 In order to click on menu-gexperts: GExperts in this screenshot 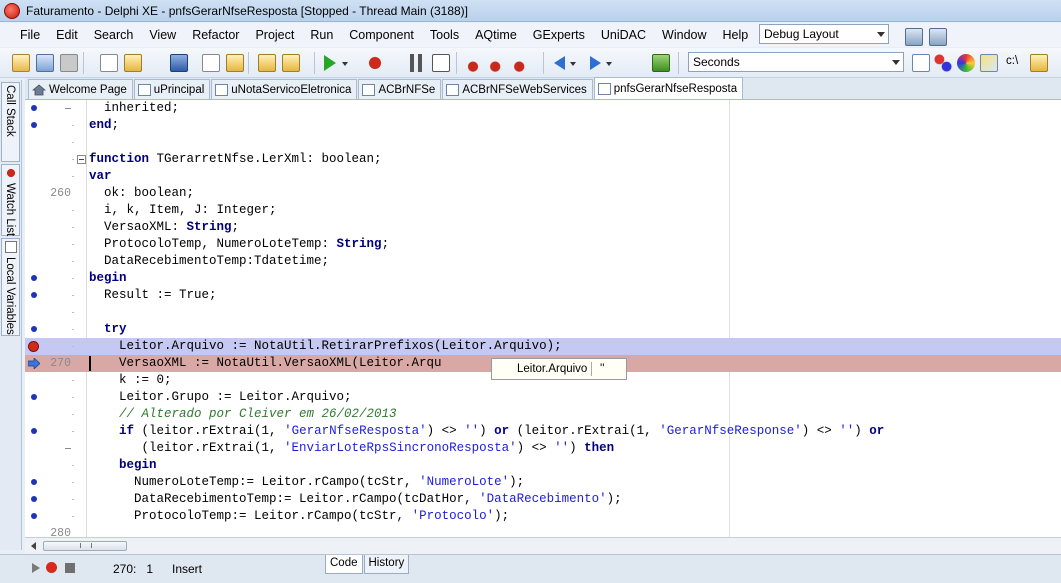, I will do `click(559, 35)`.